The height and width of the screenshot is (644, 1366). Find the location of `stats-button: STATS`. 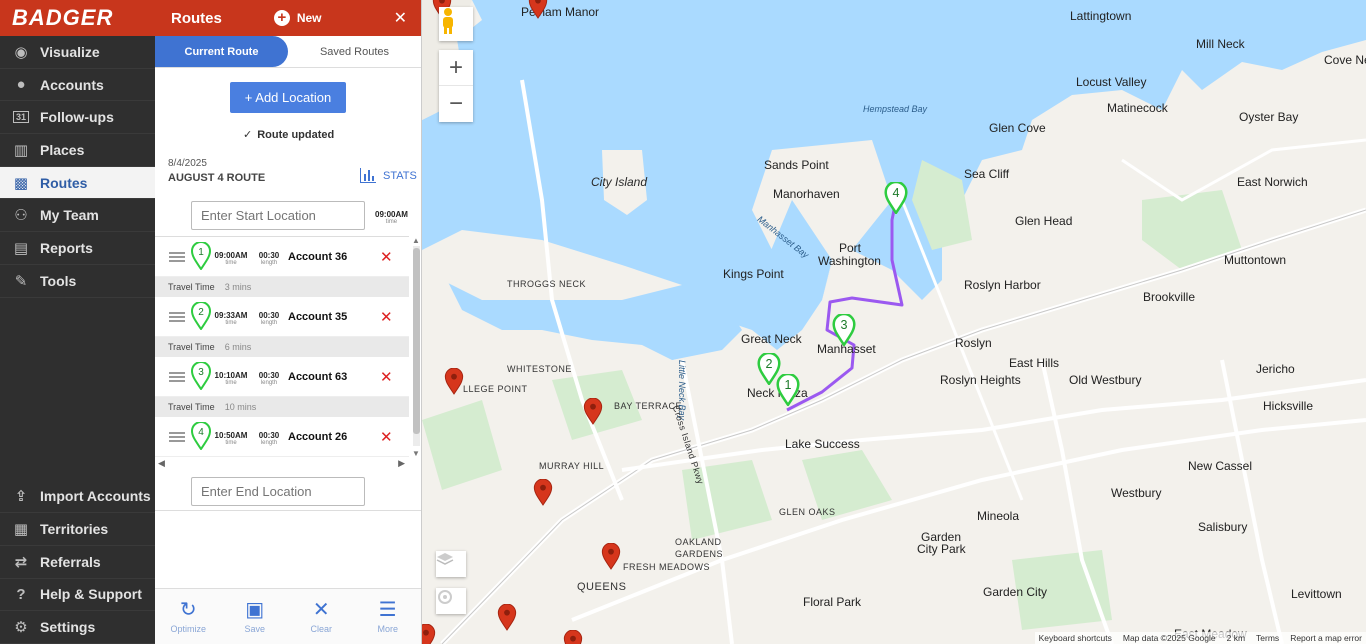

stats-button: STATS is located at coordinates (388, 175).